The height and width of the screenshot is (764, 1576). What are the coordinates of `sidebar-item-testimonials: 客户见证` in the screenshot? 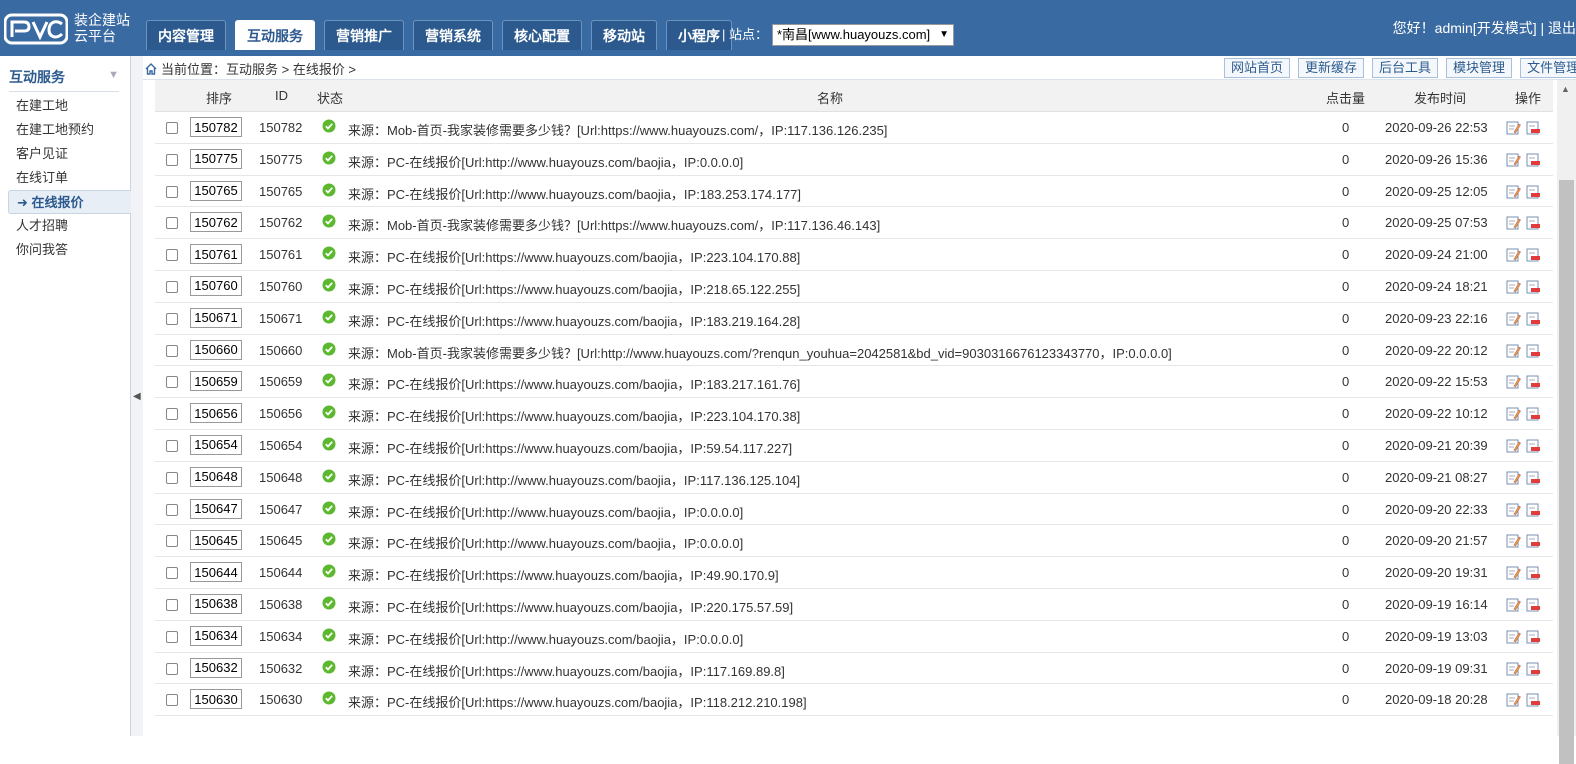 It's located at (65, 154).